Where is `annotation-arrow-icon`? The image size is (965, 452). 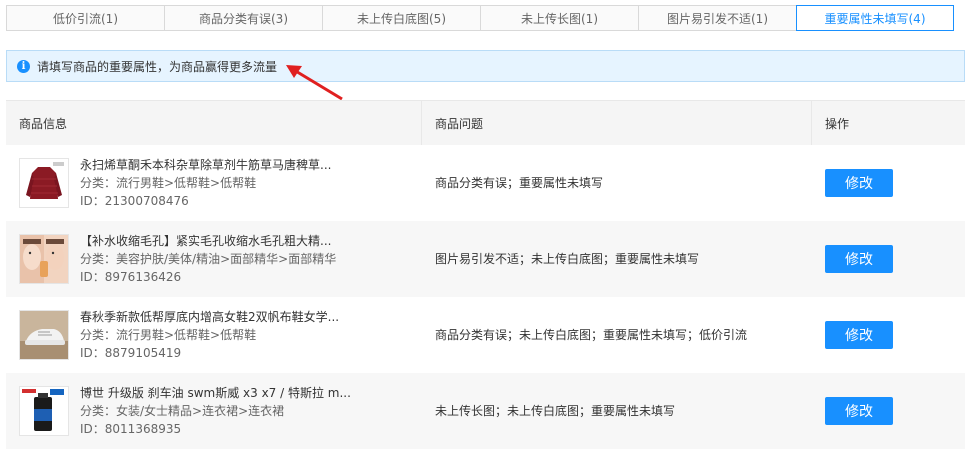 annotation-arrow-icon is located at coordinates (314, 83).